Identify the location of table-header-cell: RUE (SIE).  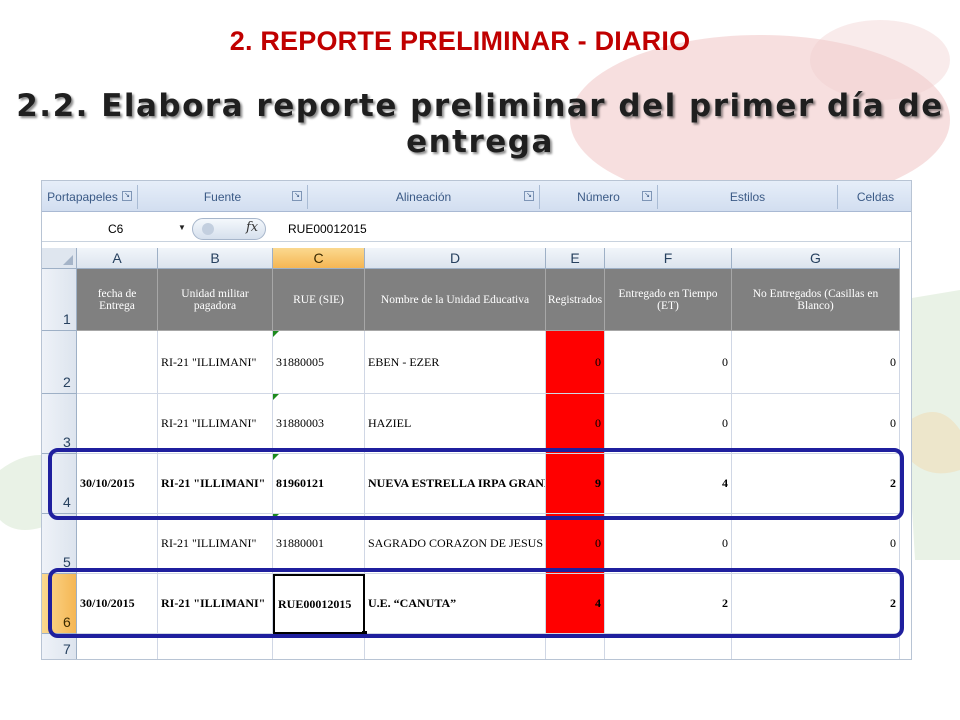
(319, 300).